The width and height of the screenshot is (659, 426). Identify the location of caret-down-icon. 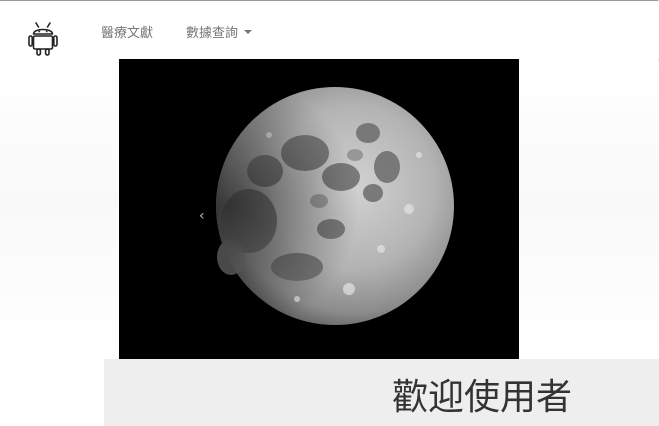
(248, 32).